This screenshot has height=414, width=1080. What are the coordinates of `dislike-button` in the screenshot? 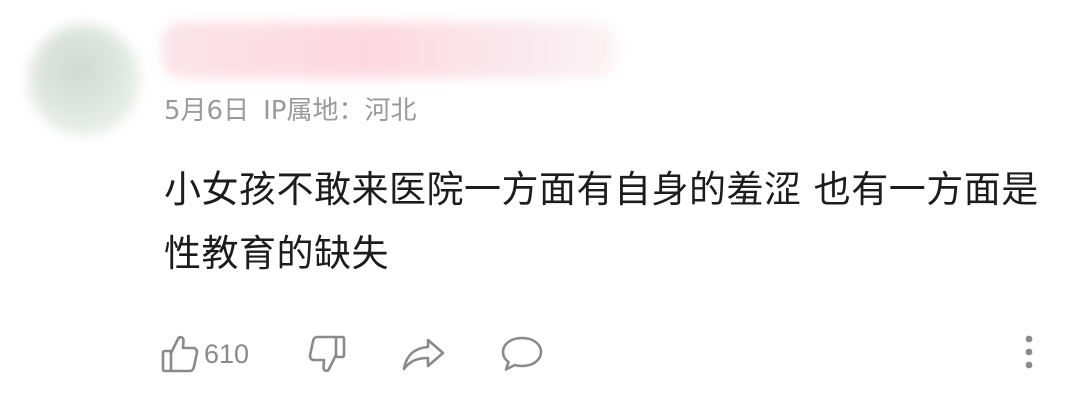 It's located at (327, 354).